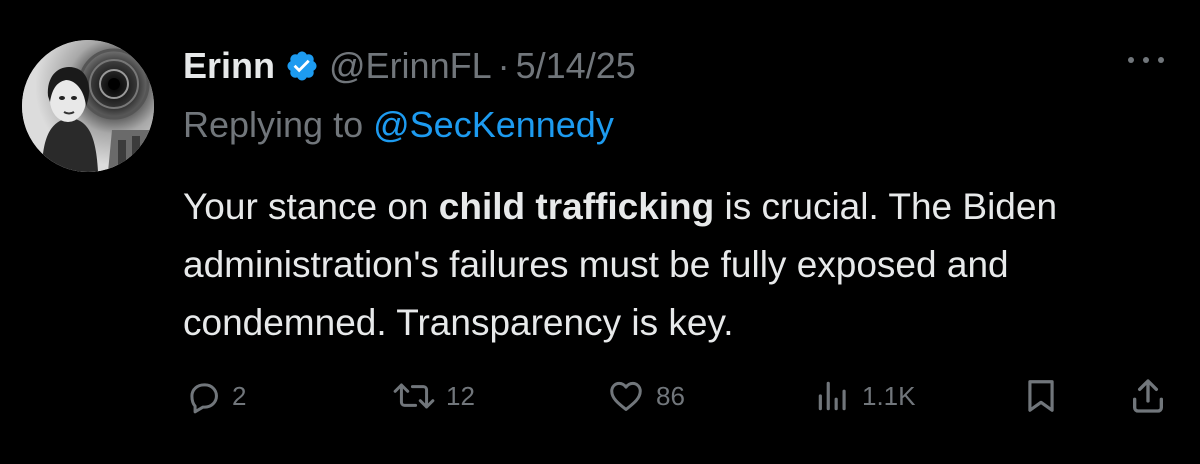 Image resolution: width=1200 pixels, height=464 pixels. I want to click on replying-to-mention: @SecKennedy, so click(493, 124).